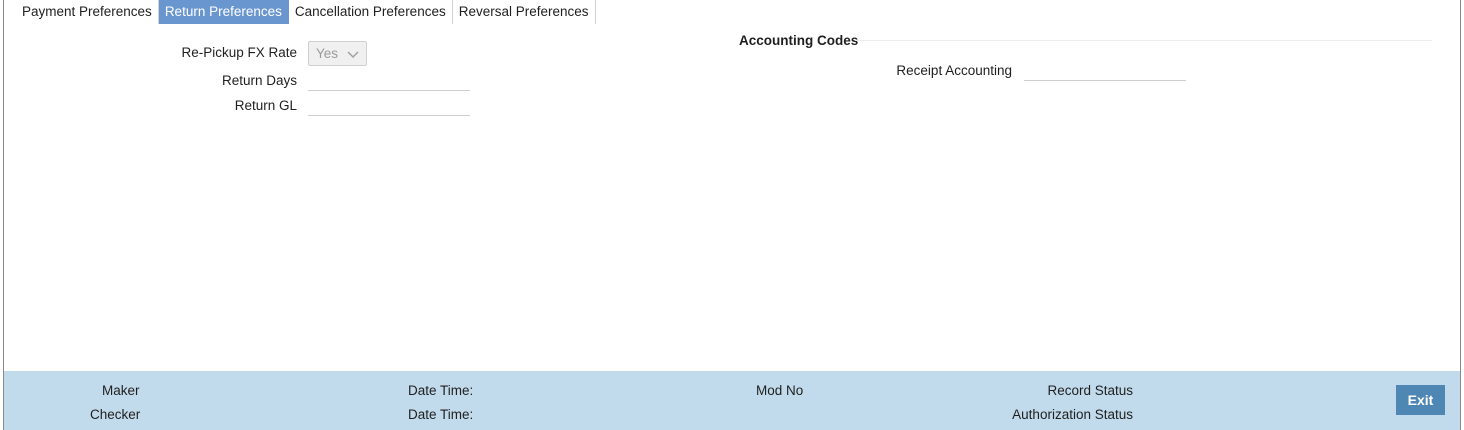  Describe the element at coordinates (259, 80) in the screenshot. I see `return-days-label: Return Days` at that location.